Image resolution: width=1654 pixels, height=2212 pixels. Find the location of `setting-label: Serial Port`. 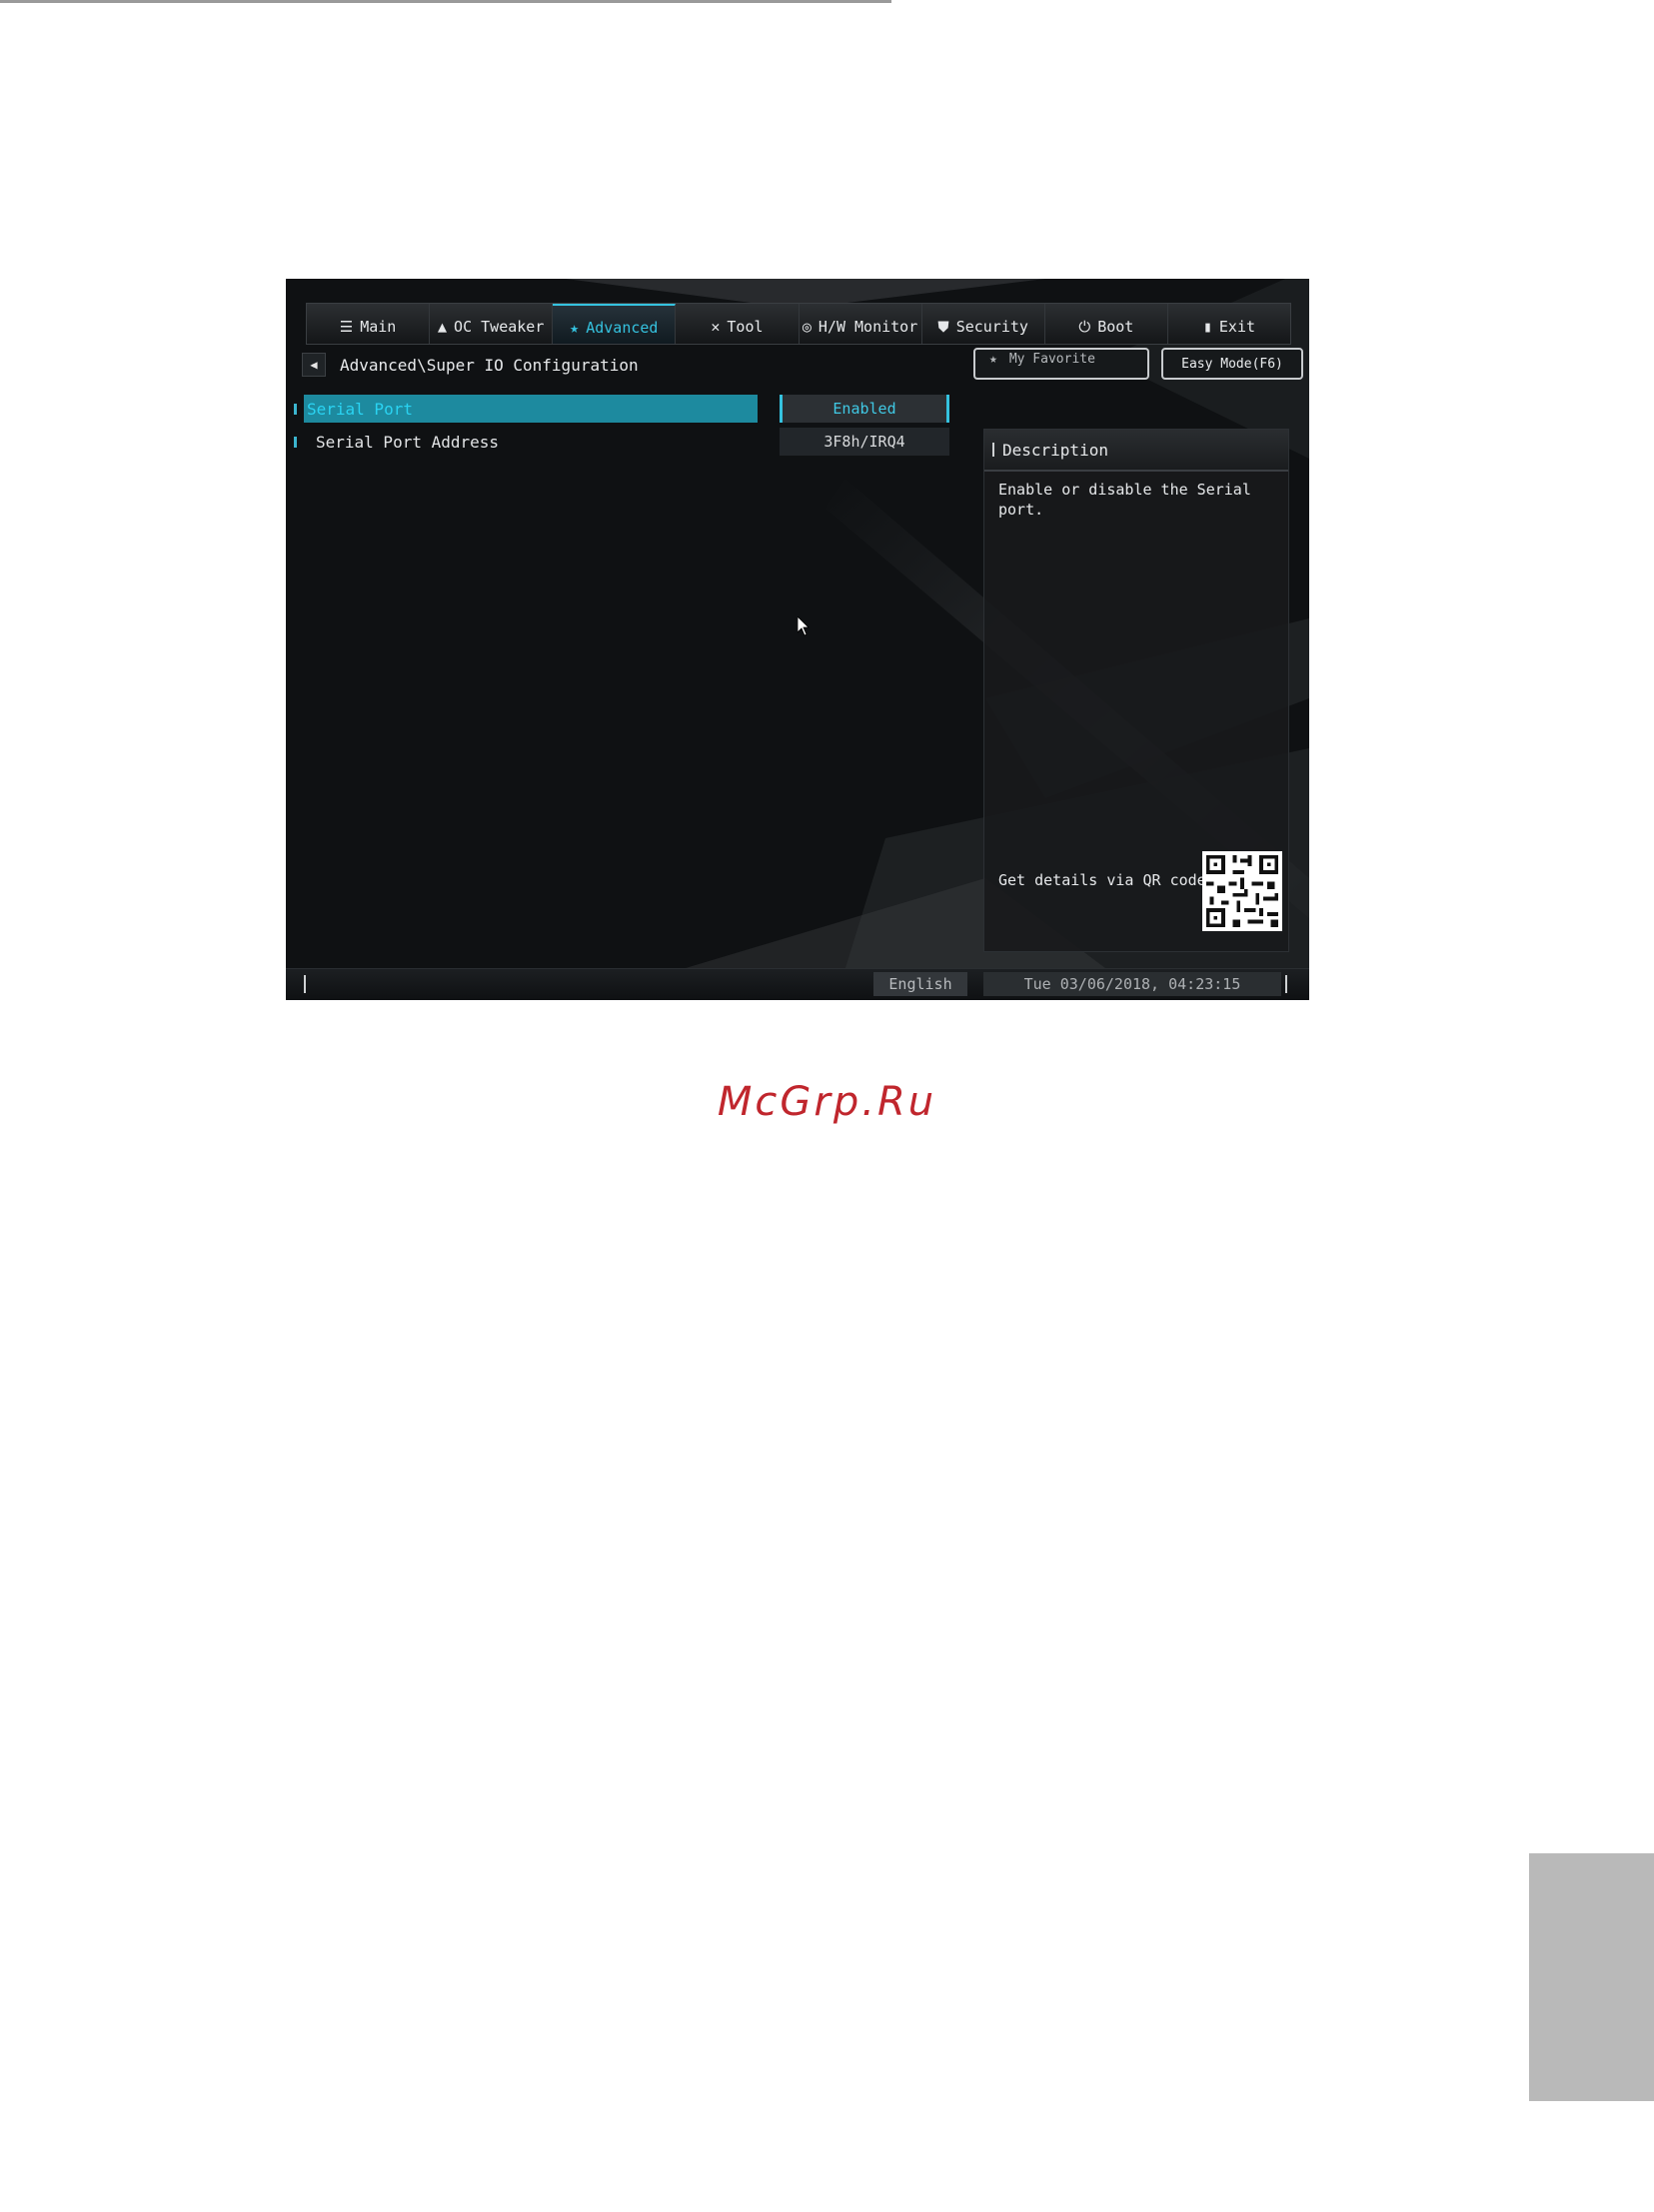

setting-label: Serial Port is located at coordinates (531, 409).